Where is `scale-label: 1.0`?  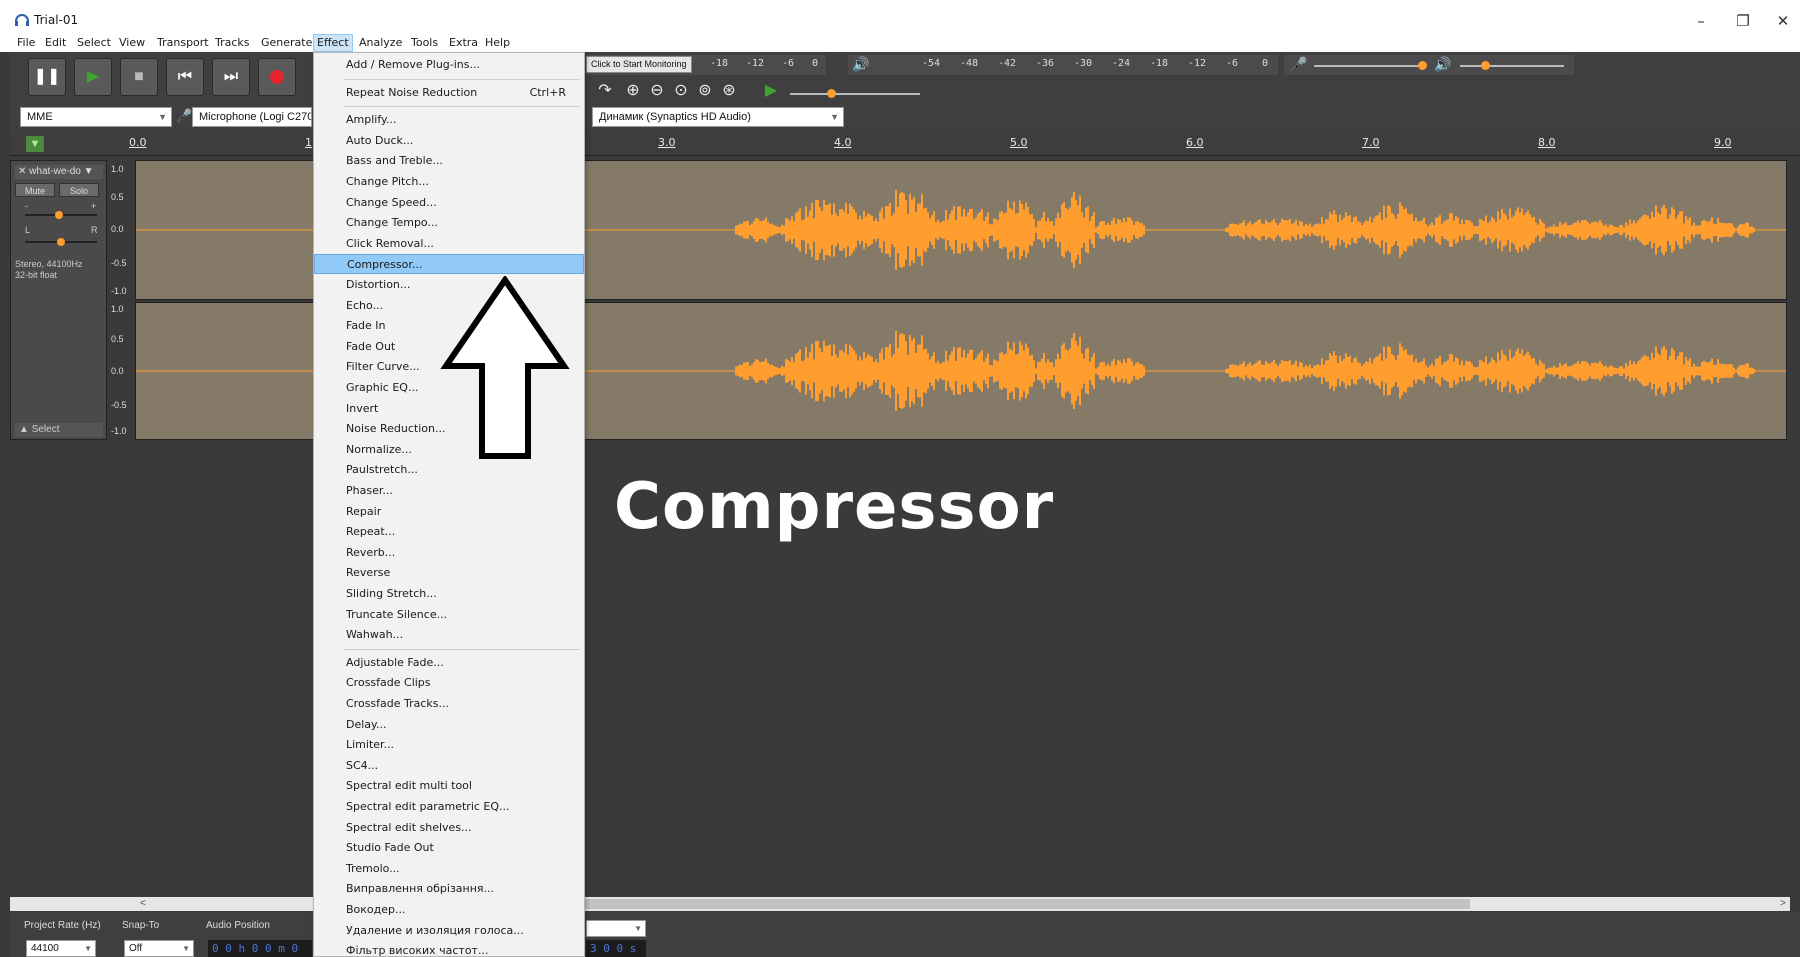 scale-label: 1.0 is located at coordinates (117, 309).